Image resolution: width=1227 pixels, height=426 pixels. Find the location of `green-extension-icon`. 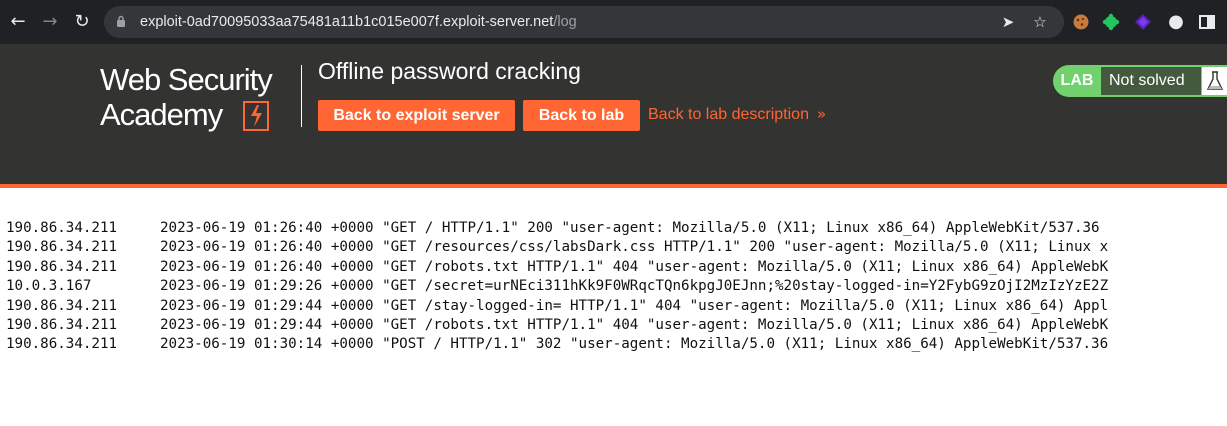

green-extension-icon is located at coordinates (1111, 22).